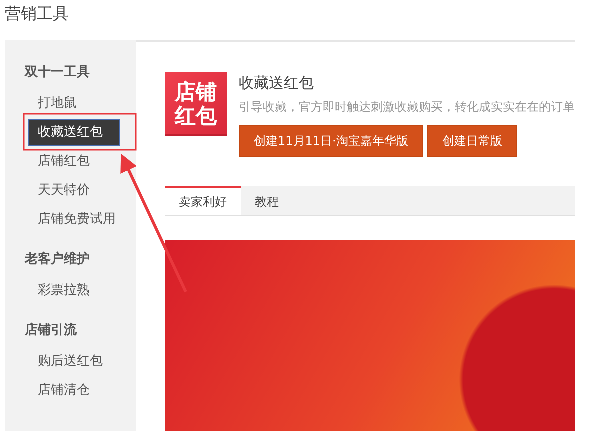 The height and width of the screenshot is (433, 597). I want to click on sidebar-item: 店铺免费试用, so click(74, 219).